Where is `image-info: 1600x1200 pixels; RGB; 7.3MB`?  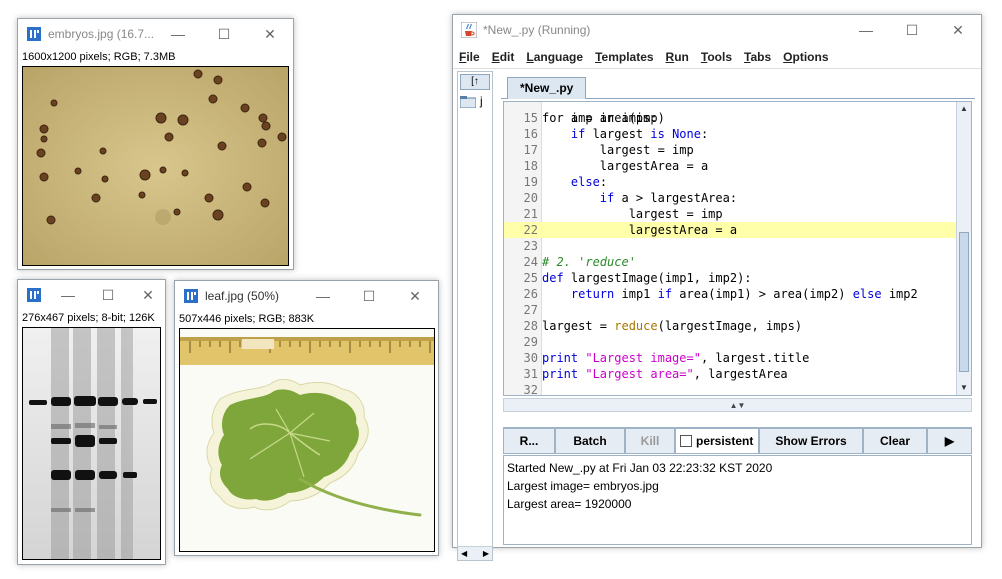 image-info: 1600x1200 pixels; RGB; 7.3MB is located at coordinates (99, 57).